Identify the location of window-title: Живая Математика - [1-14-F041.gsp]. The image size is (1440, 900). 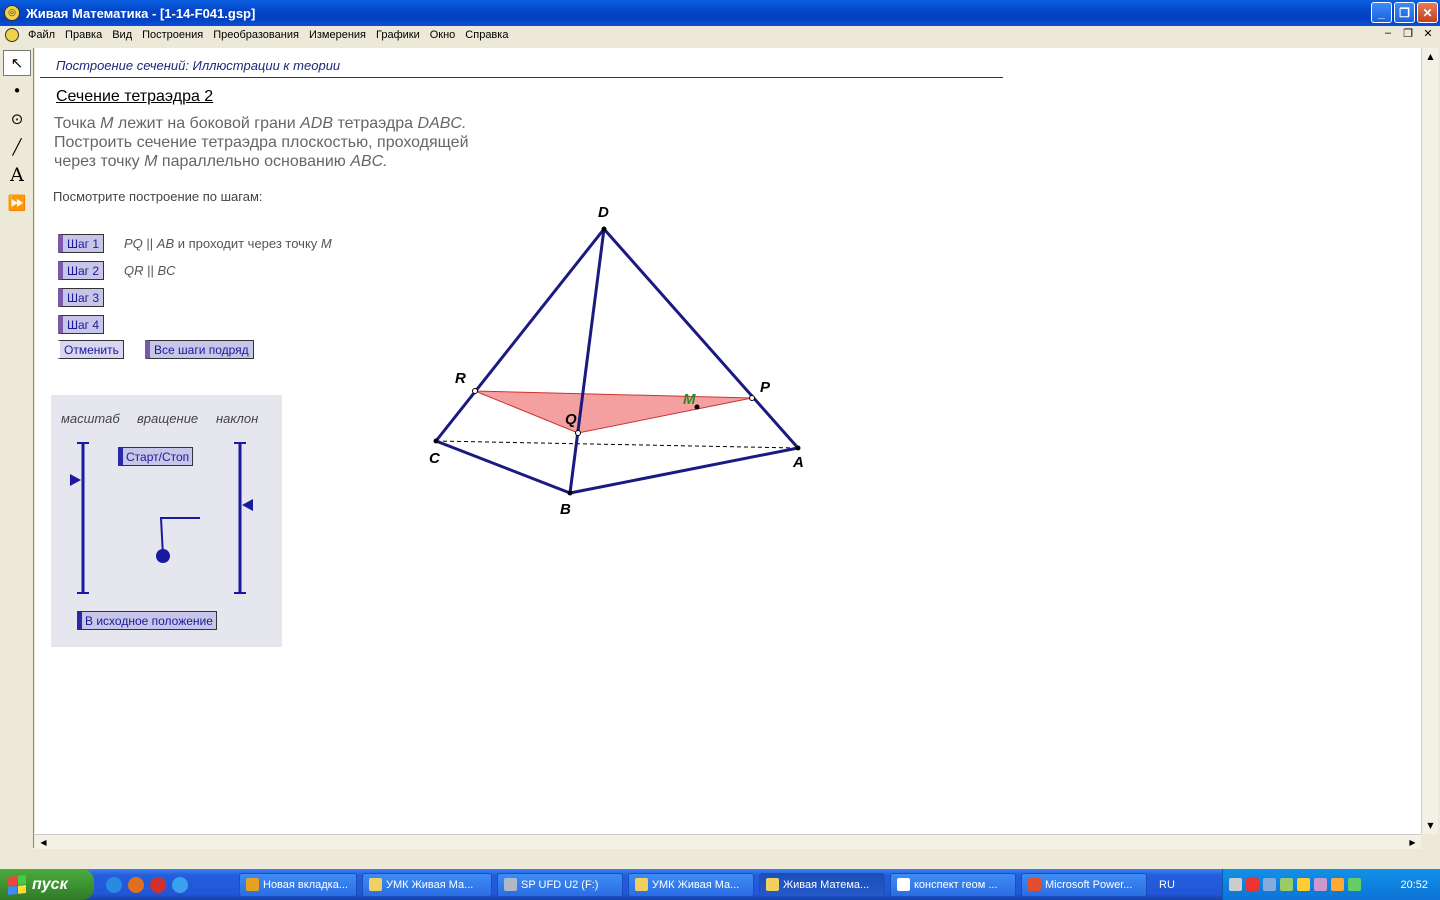
(141, 13).